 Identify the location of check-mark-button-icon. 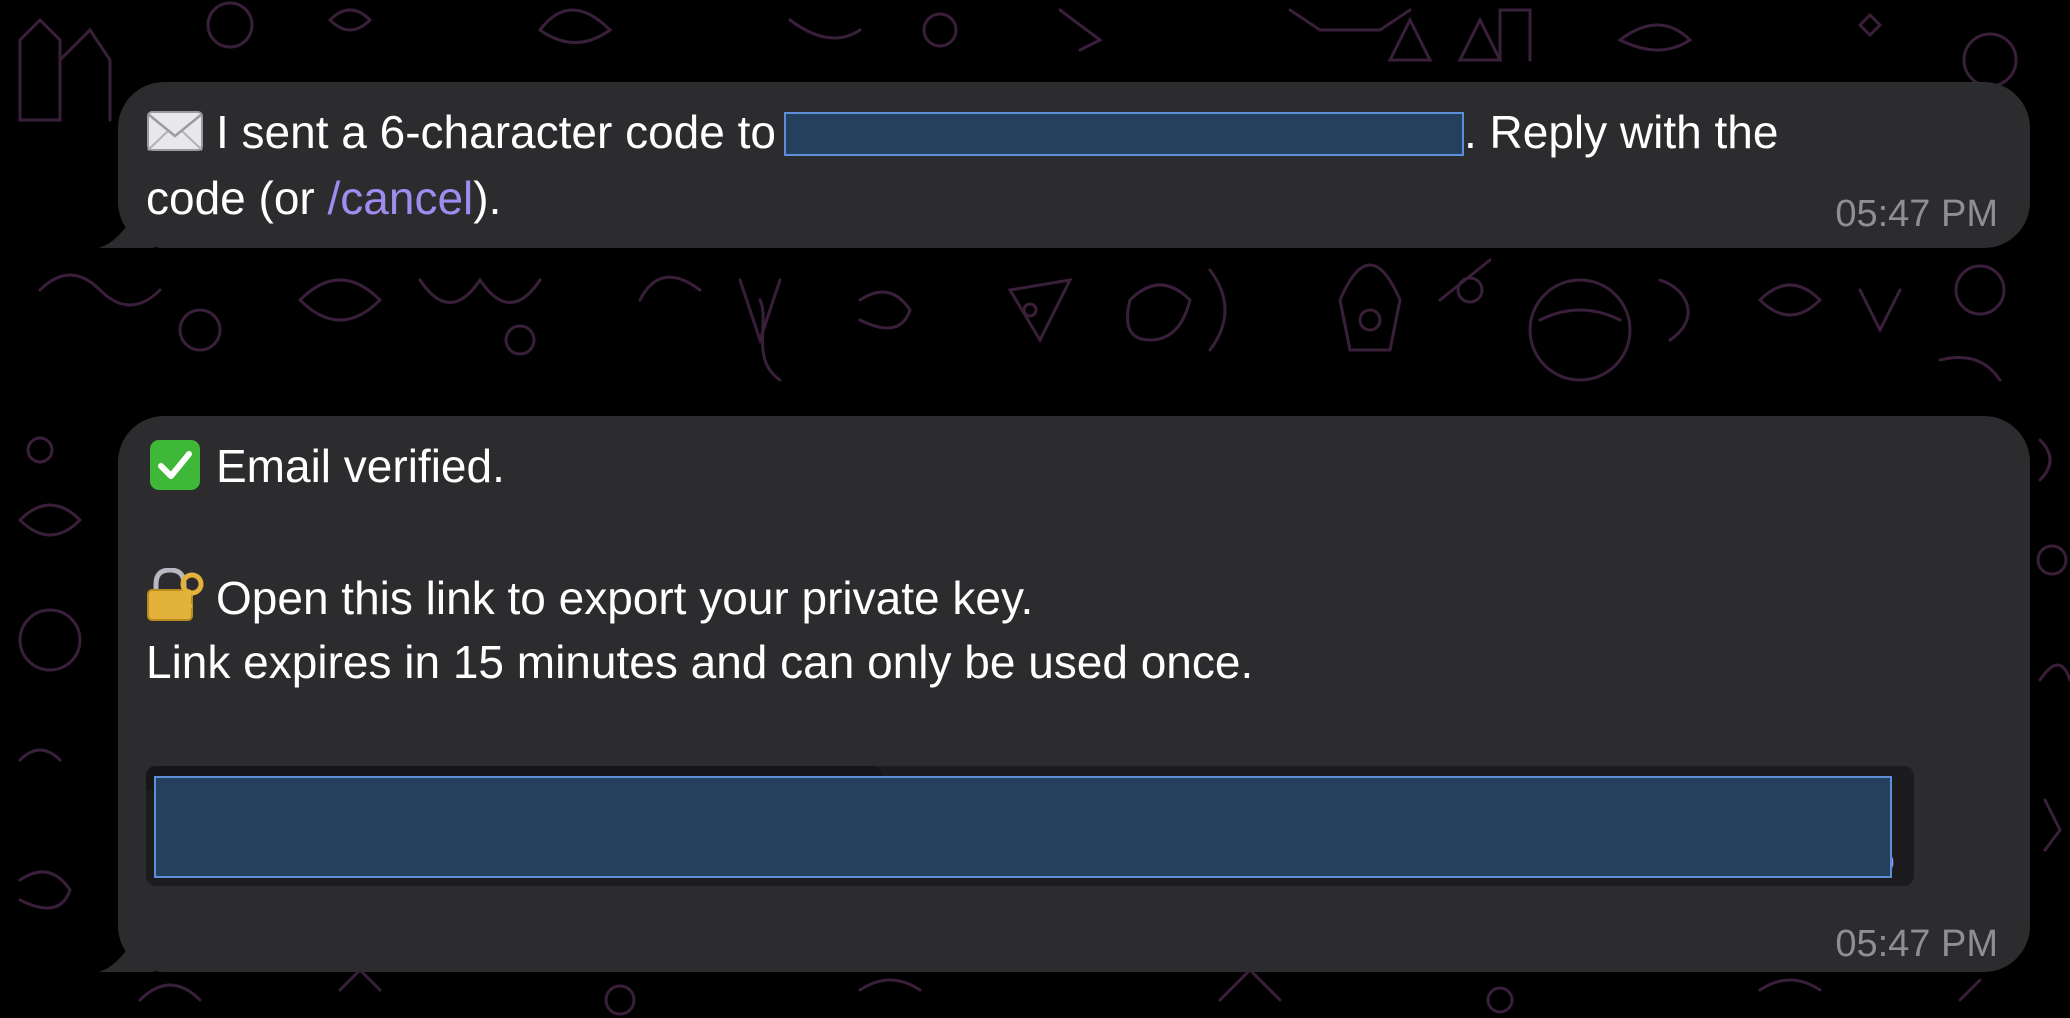
(175, 465).